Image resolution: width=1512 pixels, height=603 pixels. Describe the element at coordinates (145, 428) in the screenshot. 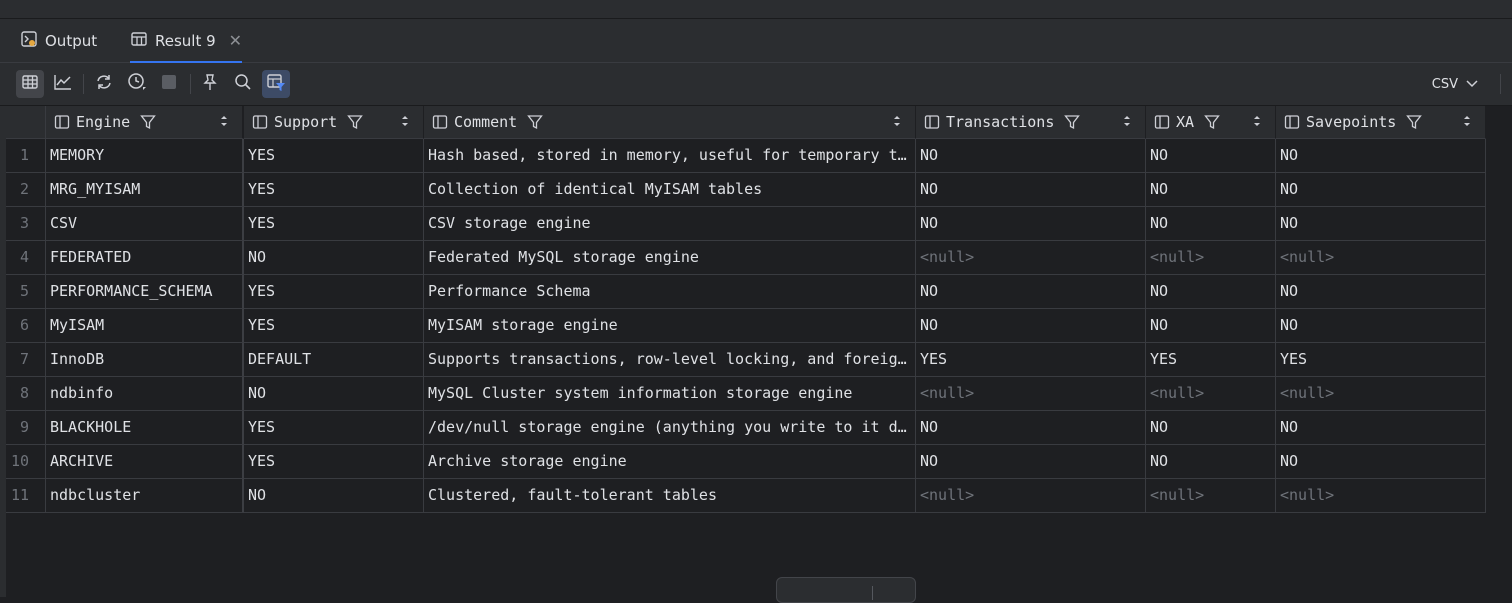

I see `cell-engine: BLACKHOLE` at that location.